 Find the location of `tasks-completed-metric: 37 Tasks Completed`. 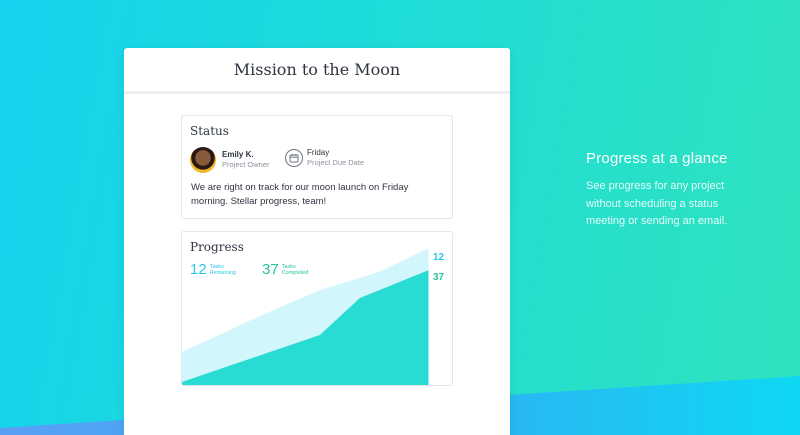

tasks-completed-metric: 37 Tasks Completed is located at coordinates (285, 270).